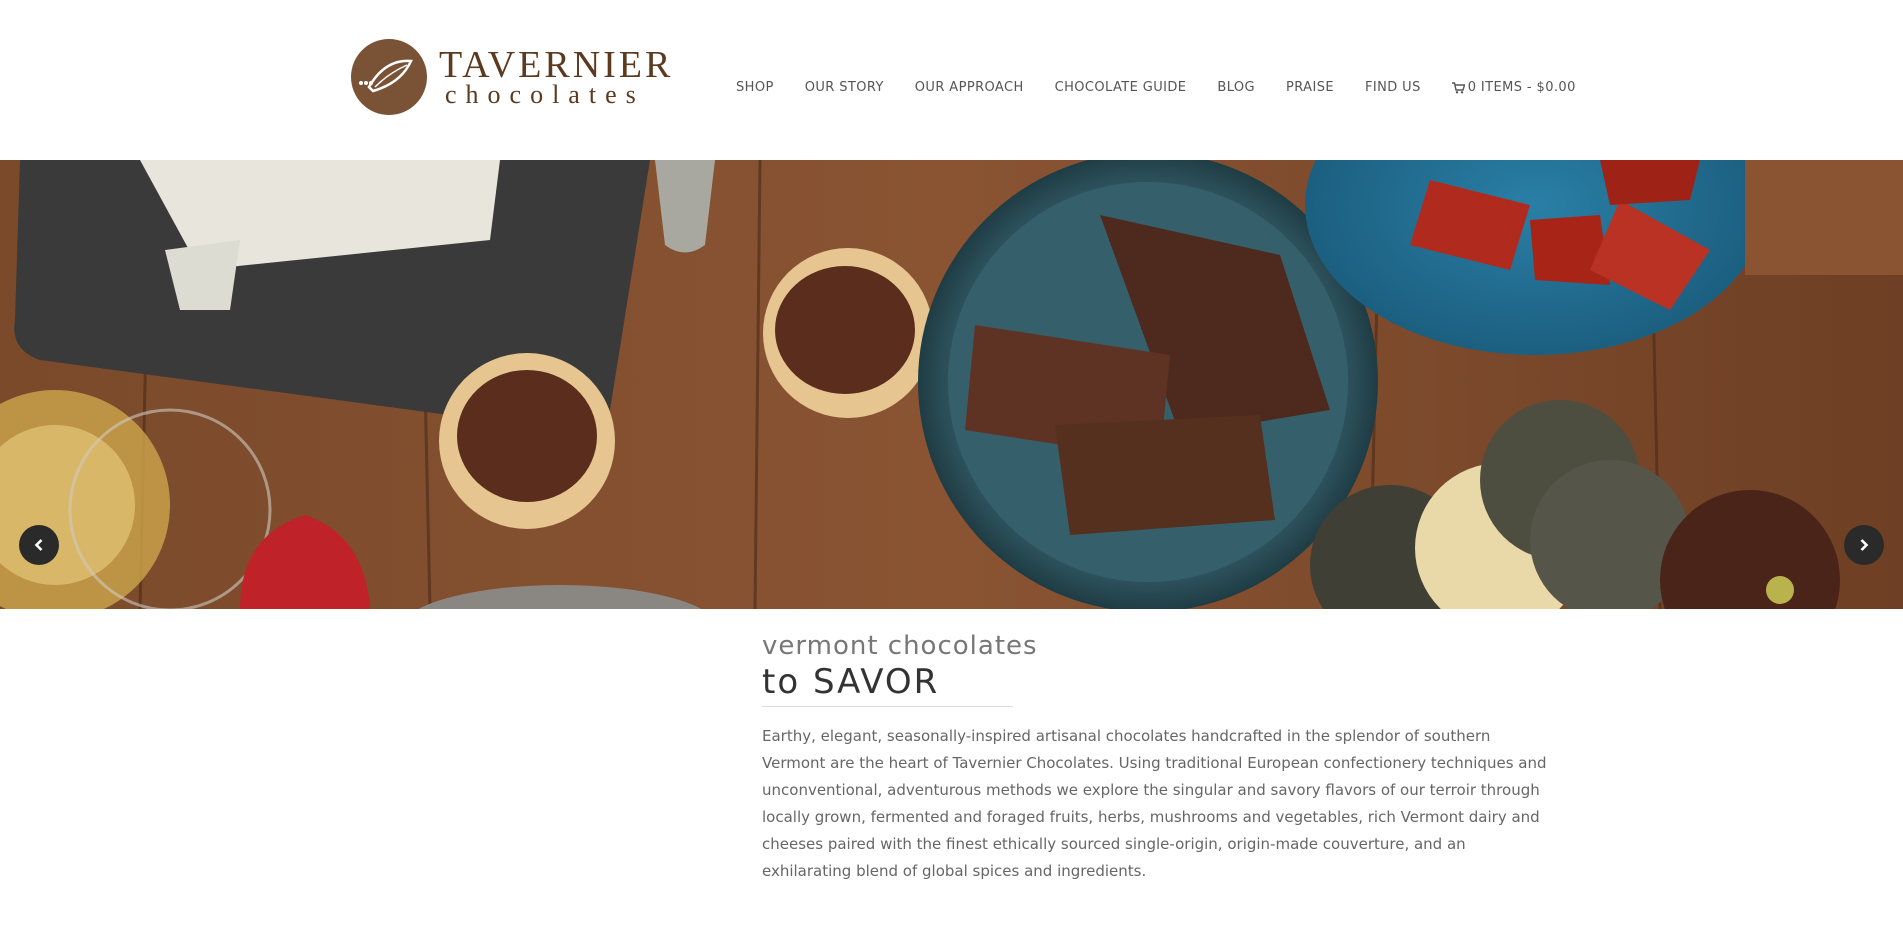 The image size is (1903, 927). What do you see at coordinates (755, 87) in the screenshot?
I see `nav-shop: SHOP` at bounding box center [755, 87].